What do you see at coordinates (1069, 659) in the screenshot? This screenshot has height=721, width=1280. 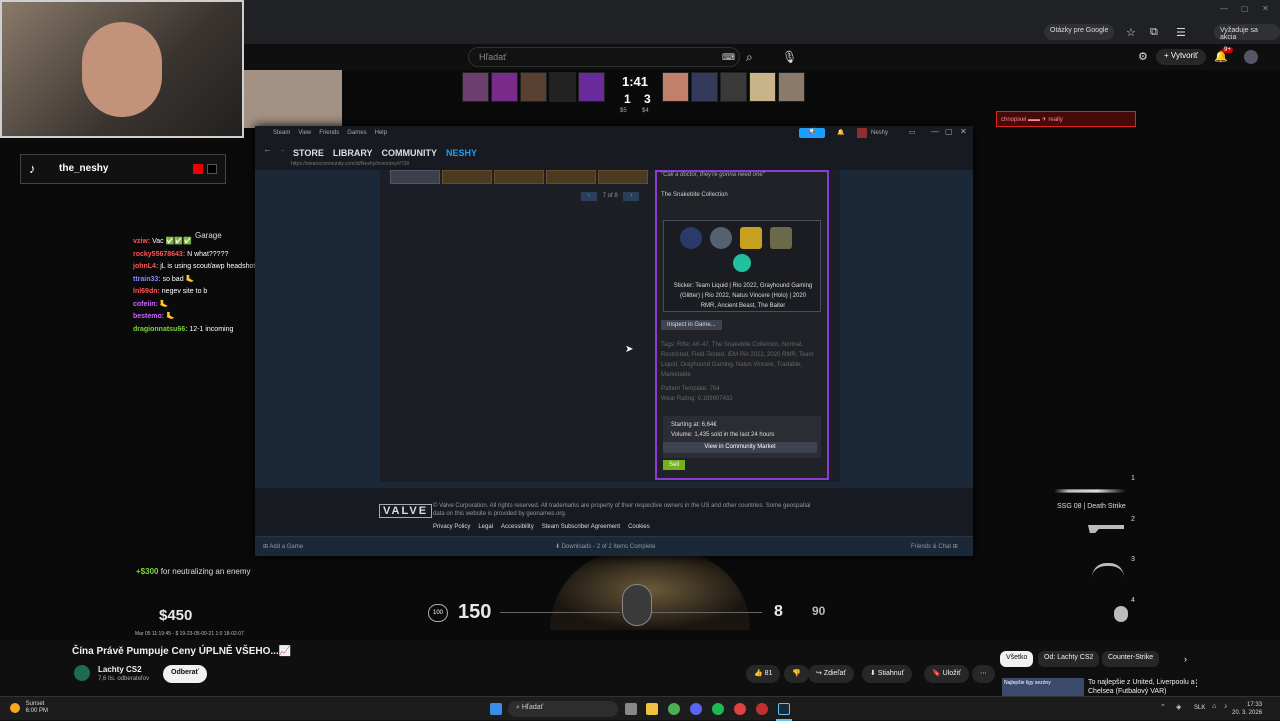 I see `chip-from-channel: Od: Lachty CS2` at bounding box center [1069, 659].